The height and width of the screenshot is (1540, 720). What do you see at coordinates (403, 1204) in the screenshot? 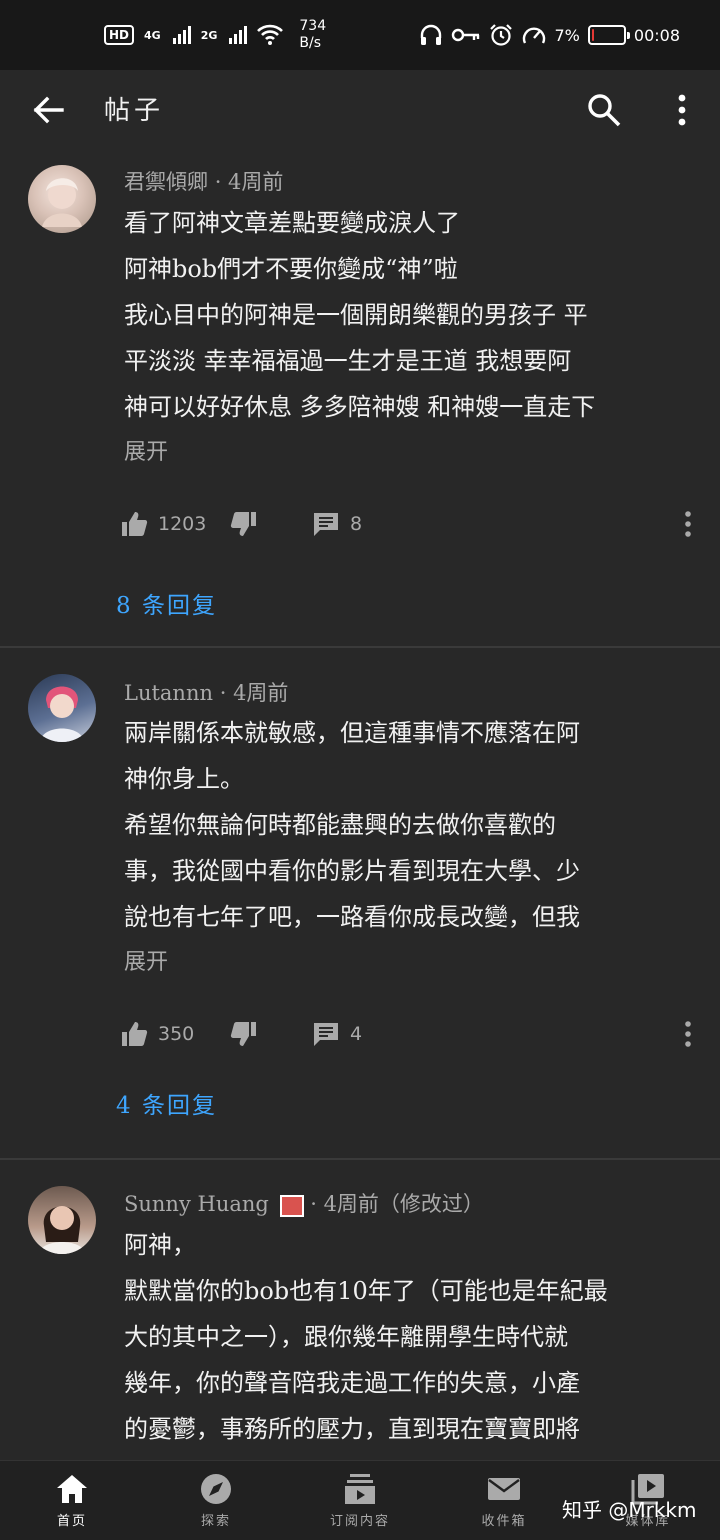
I see `comment-time: 4周前（修改过）` at bounding box center [403, 1204].